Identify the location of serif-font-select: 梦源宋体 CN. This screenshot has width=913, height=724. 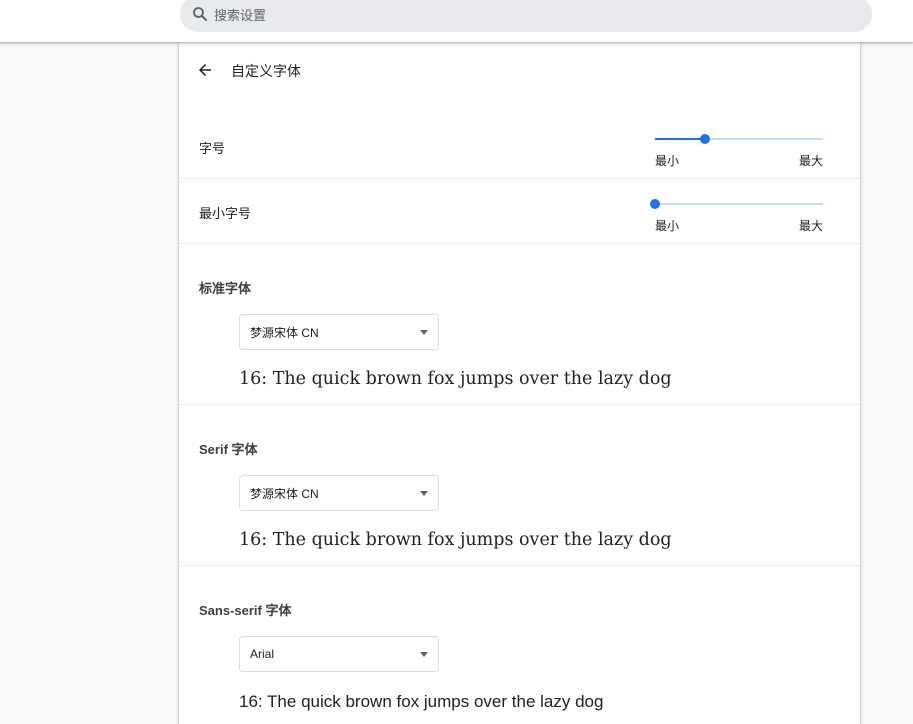
(339, 493).